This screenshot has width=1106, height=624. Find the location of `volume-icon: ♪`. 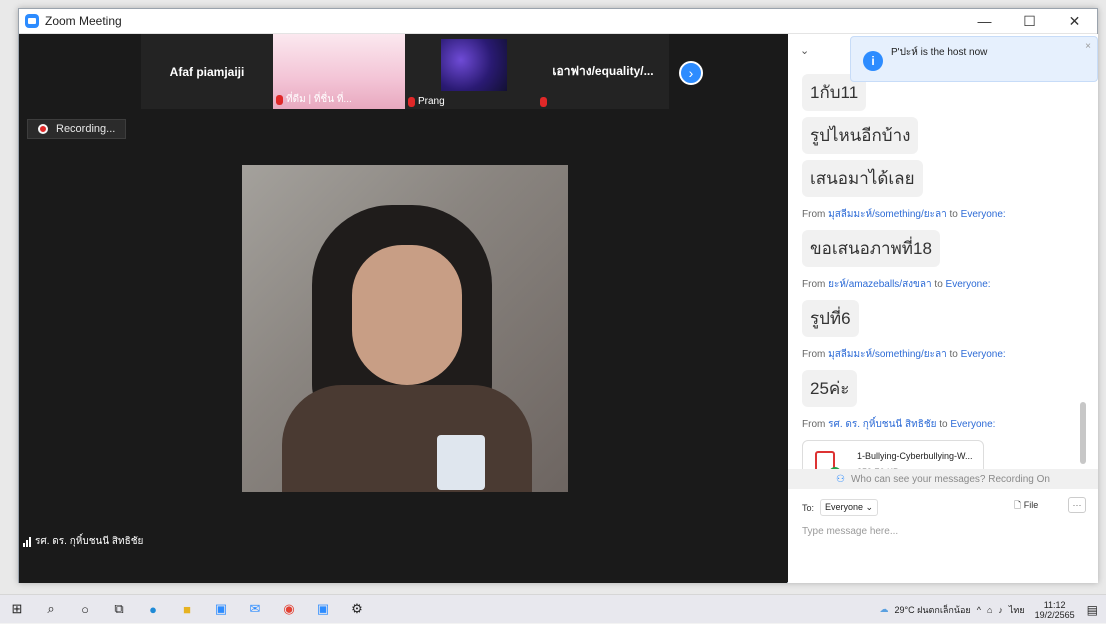

volume-icon: ♪ is located at coordinates (1000, 610).